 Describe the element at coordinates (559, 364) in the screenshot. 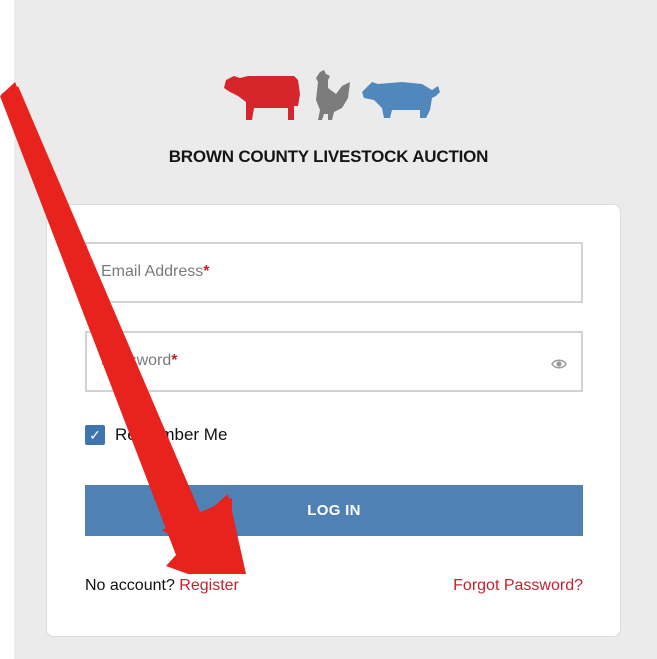

I see `eye-icon` at that location.